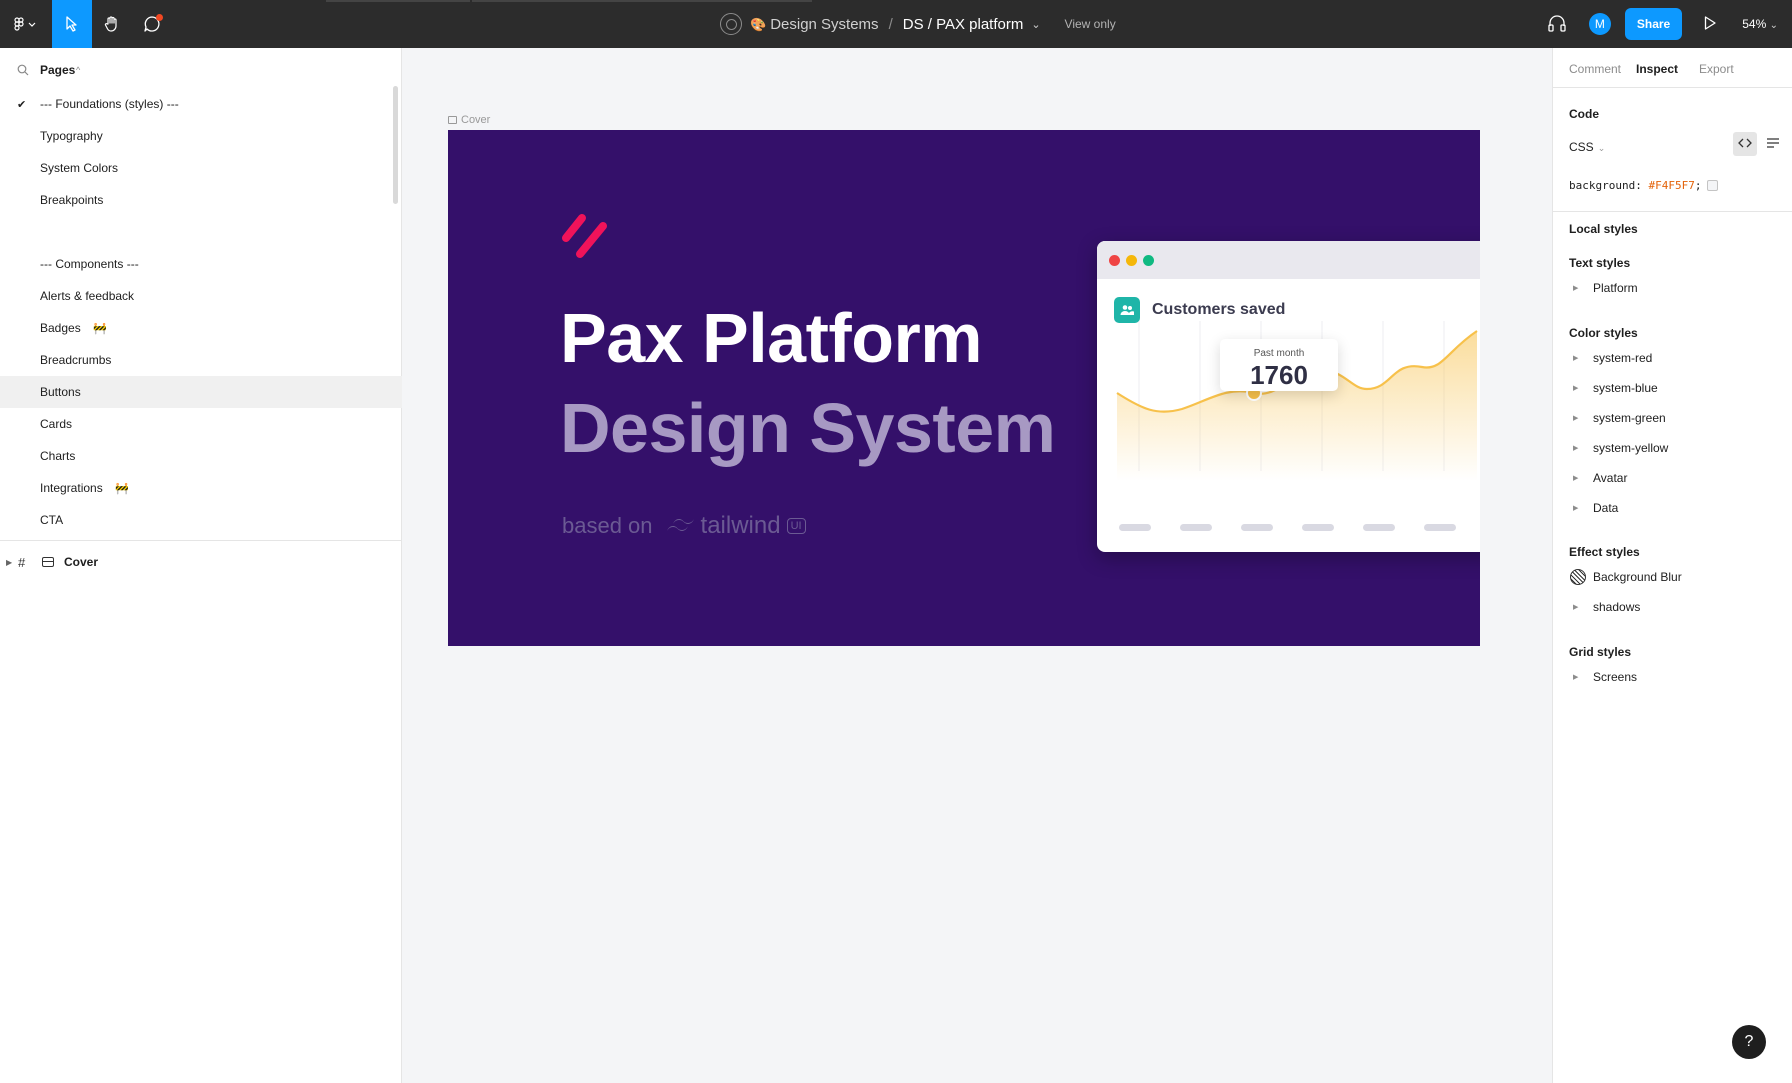 The height and width of the screenshot is (1083, 1792). I want to click on page-item: Badges 🚧, so click(201, 328).